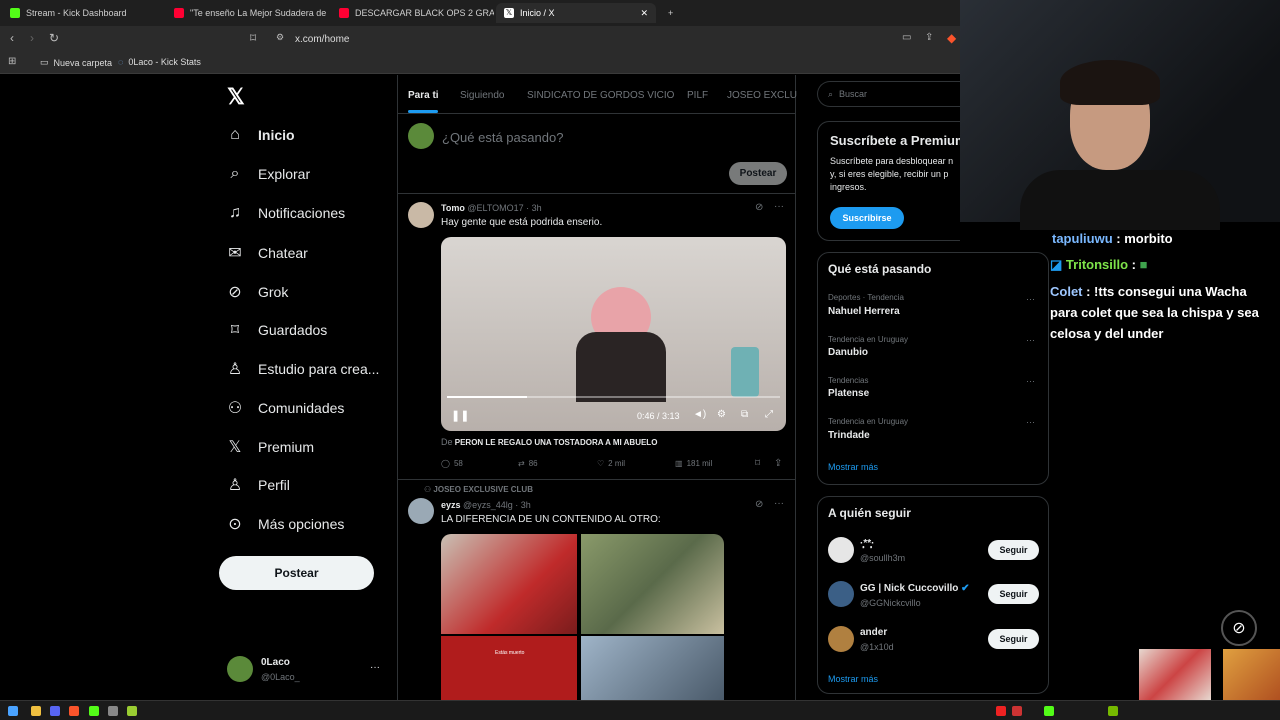 This screenshot has width=1280, height=720. I want to click on account-menu-icon: ···, so click(375, 667).